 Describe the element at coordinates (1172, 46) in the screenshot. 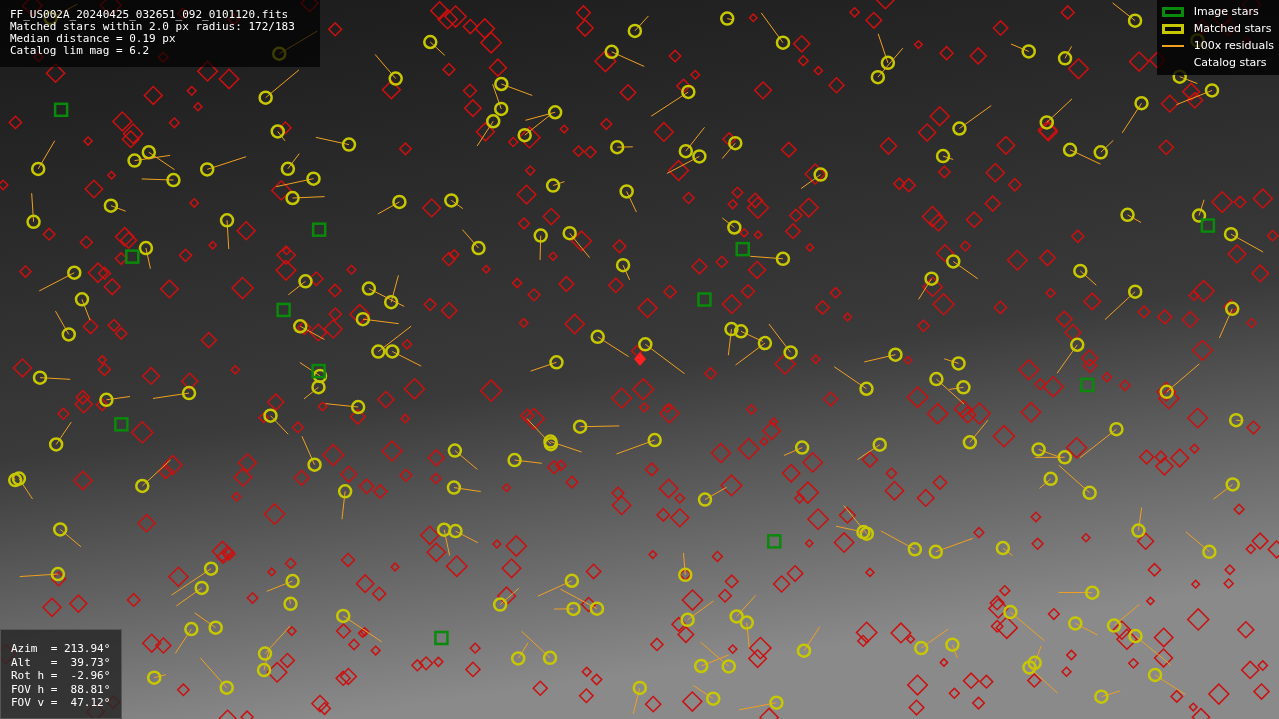

I see `legend-line-icon` at that location.